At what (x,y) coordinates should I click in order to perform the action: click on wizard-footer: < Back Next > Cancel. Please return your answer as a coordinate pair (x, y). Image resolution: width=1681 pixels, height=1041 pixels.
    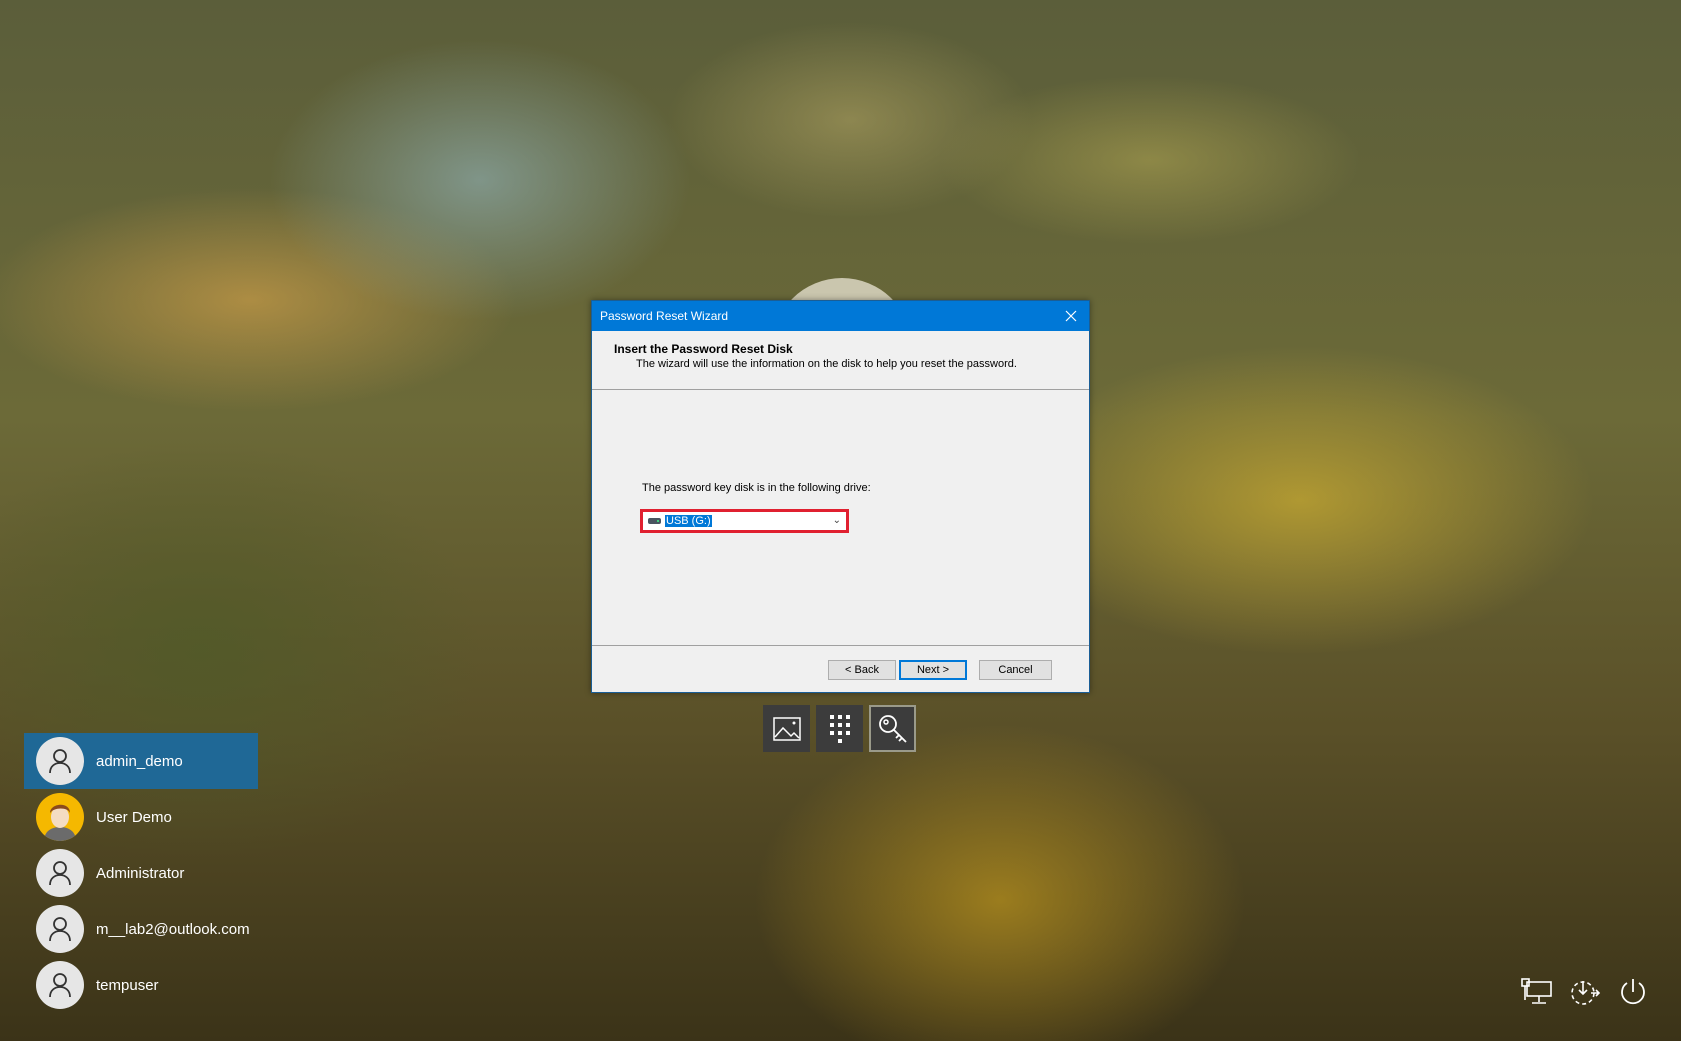
    Looking at the image, I should click on (840, 668).